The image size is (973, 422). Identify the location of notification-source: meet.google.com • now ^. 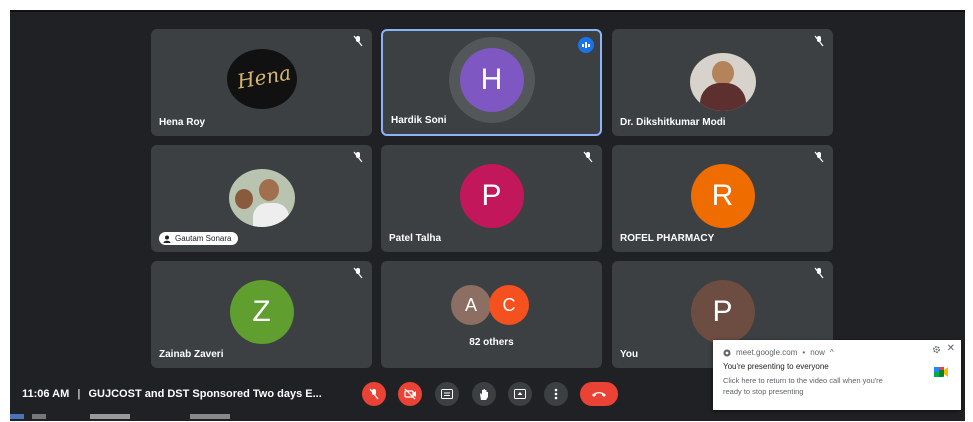
(778, 352).